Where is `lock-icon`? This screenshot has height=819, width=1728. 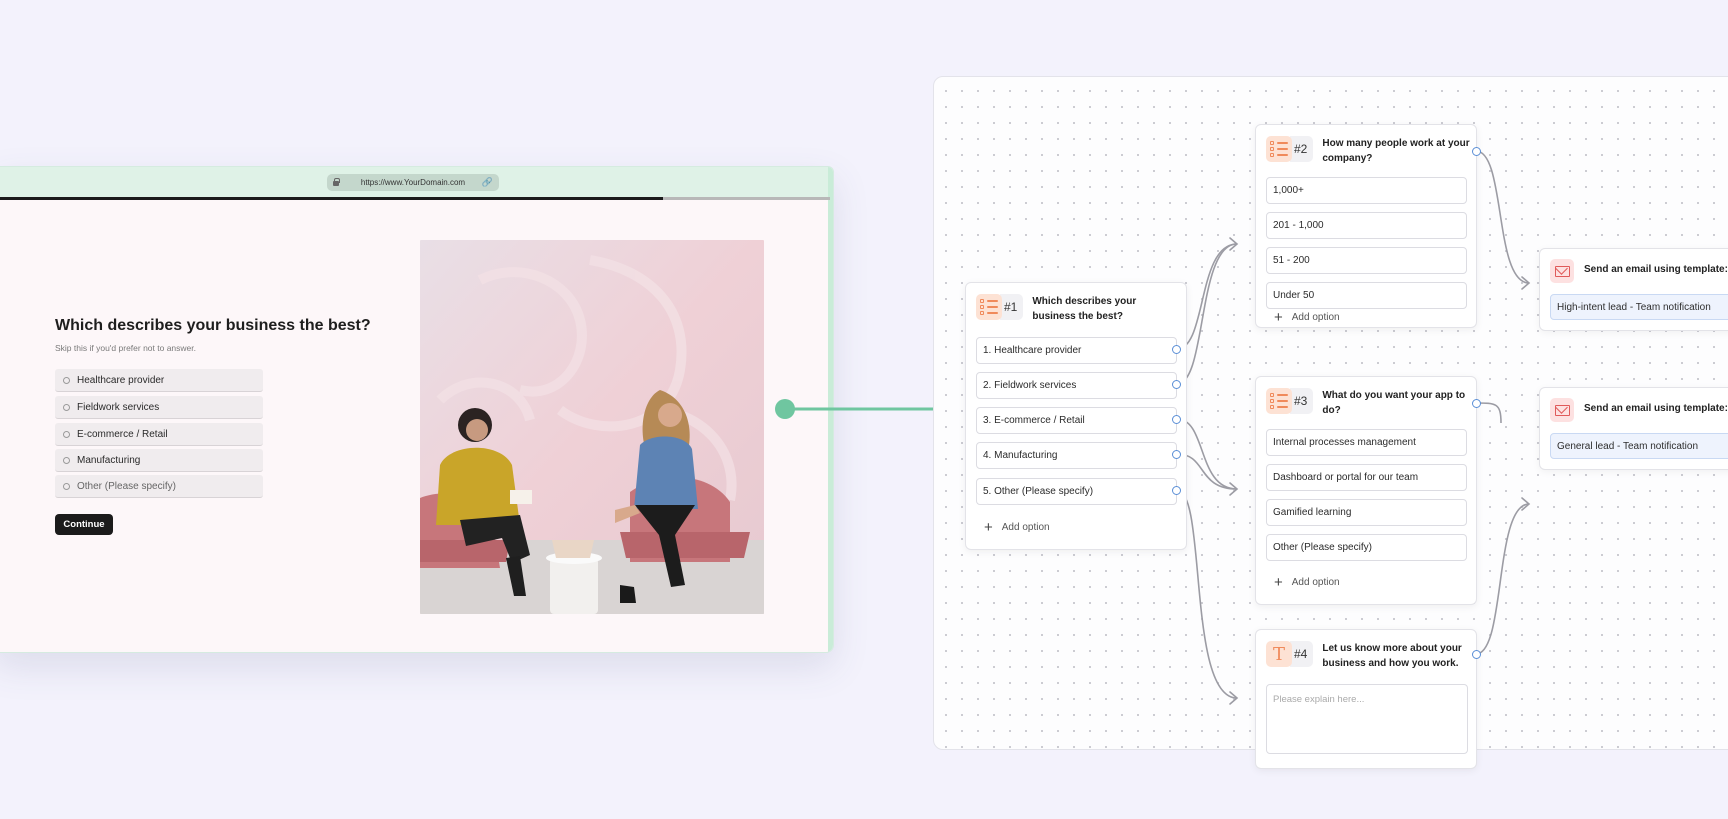 lock-icon is located at coordinates (336, 182).